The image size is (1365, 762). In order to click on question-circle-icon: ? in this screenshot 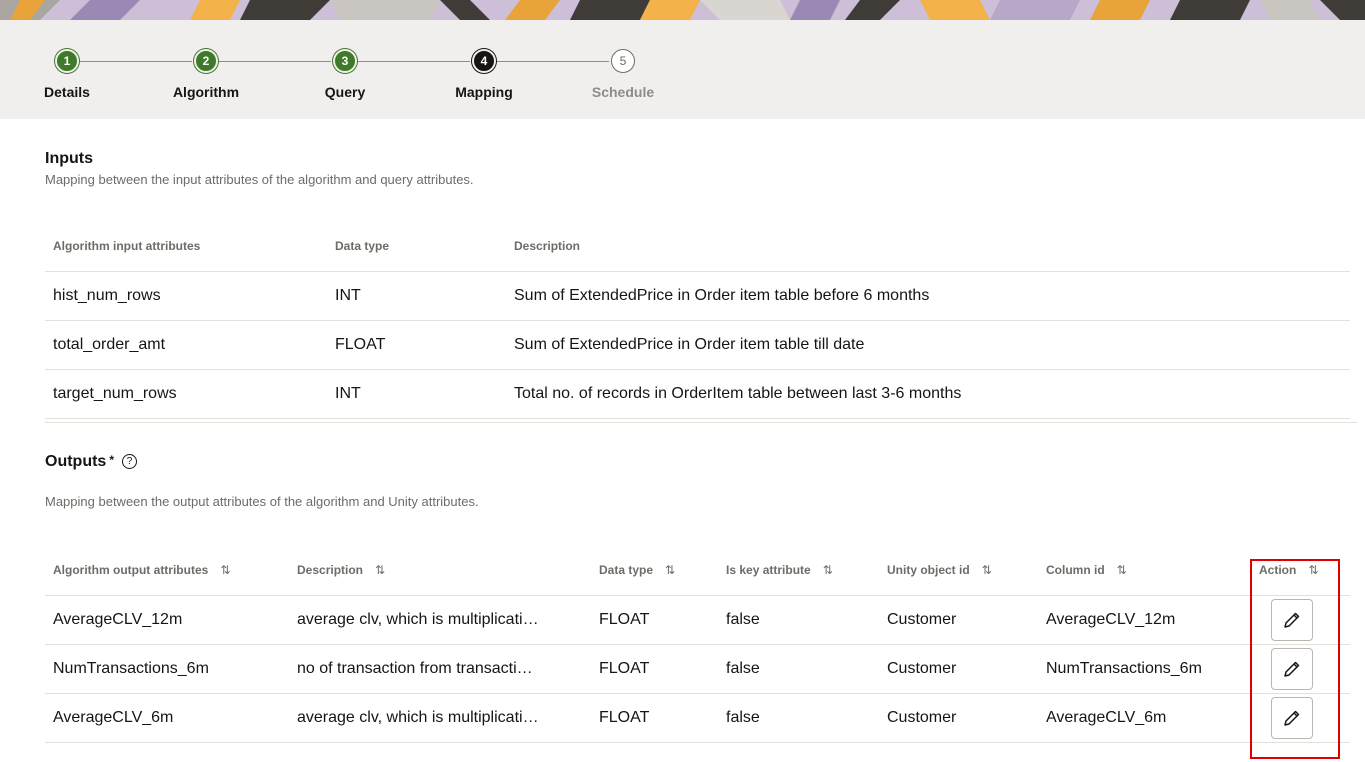, I will do `click(129, 462)`.